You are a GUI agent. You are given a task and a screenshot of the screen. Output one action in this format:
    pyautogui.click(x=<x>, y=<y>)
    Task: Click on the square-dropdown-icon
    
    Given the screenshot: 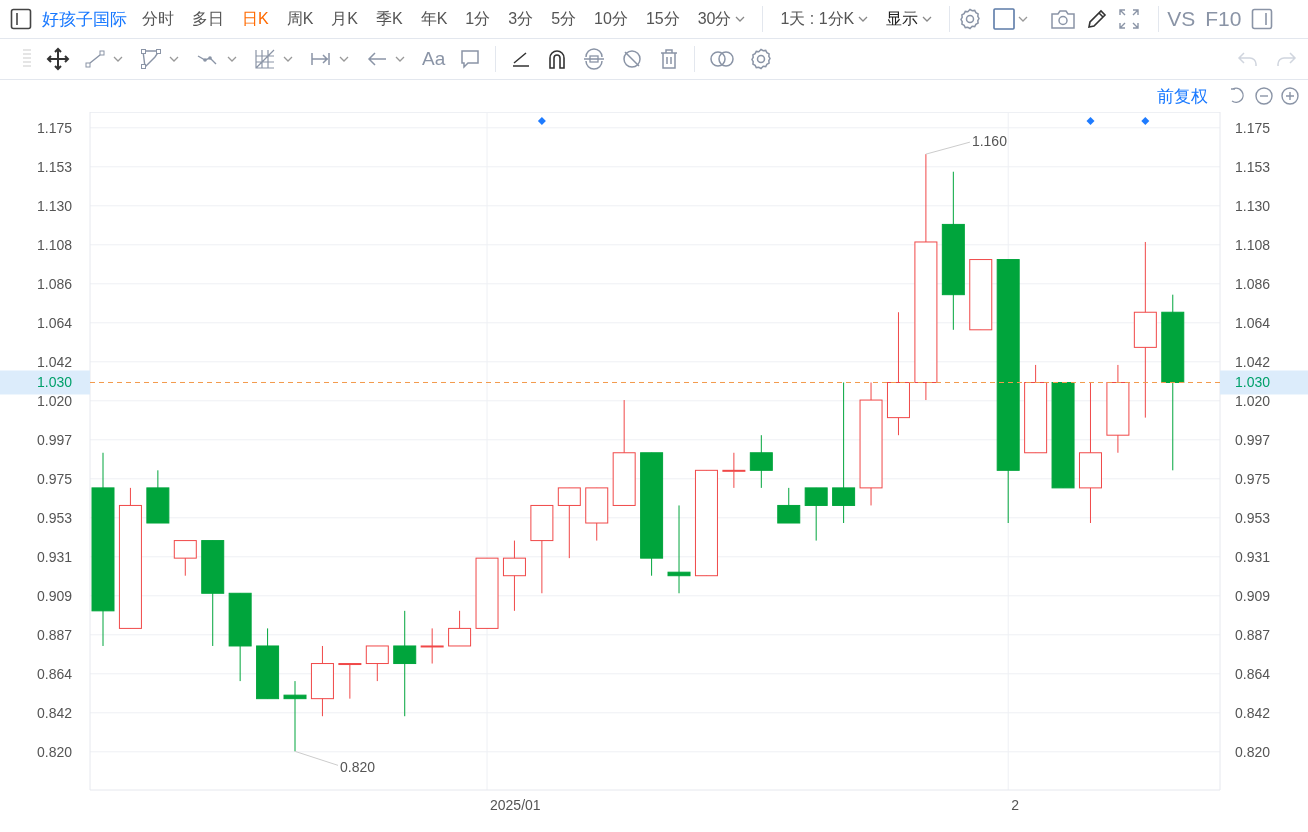 What is the action you would take?
    pyautogui.click(x=1010, y=19)
    